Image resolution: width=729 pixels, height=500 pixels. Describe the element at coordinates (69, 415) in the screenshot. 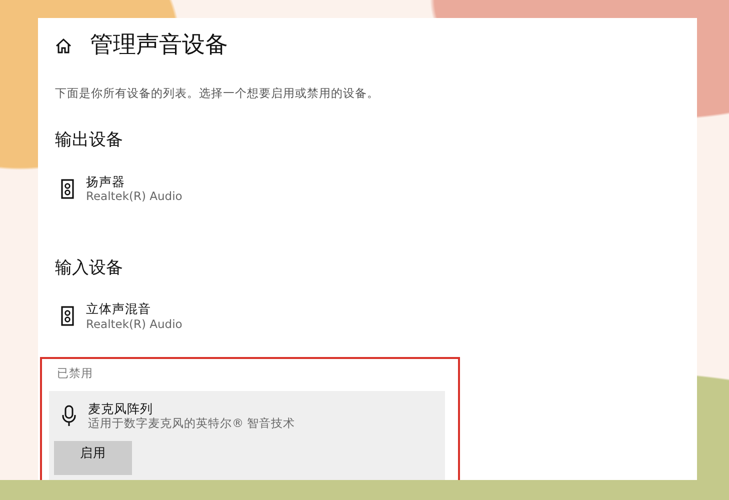

I see `microphone-icon` at that location.